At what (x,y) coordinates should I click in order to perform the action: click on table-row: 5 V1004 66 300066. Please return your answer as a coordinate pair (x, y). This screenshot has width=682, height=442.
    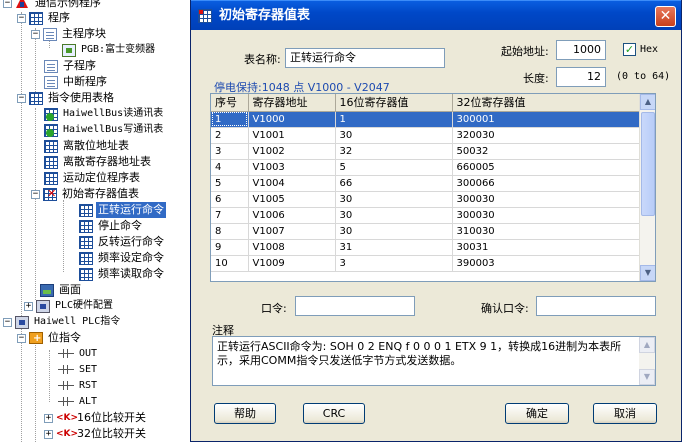
    Looking at the image, I should click on (426, 183).